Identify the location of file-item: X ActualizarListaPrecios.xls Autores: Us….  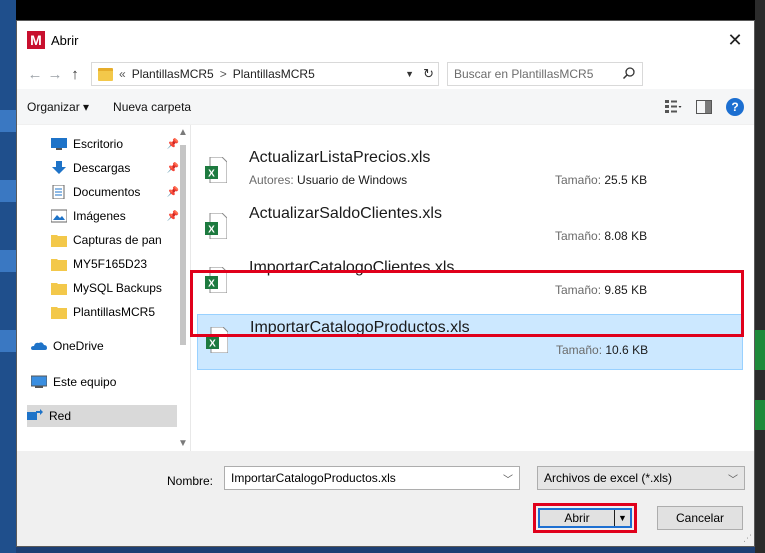
(470, 173).